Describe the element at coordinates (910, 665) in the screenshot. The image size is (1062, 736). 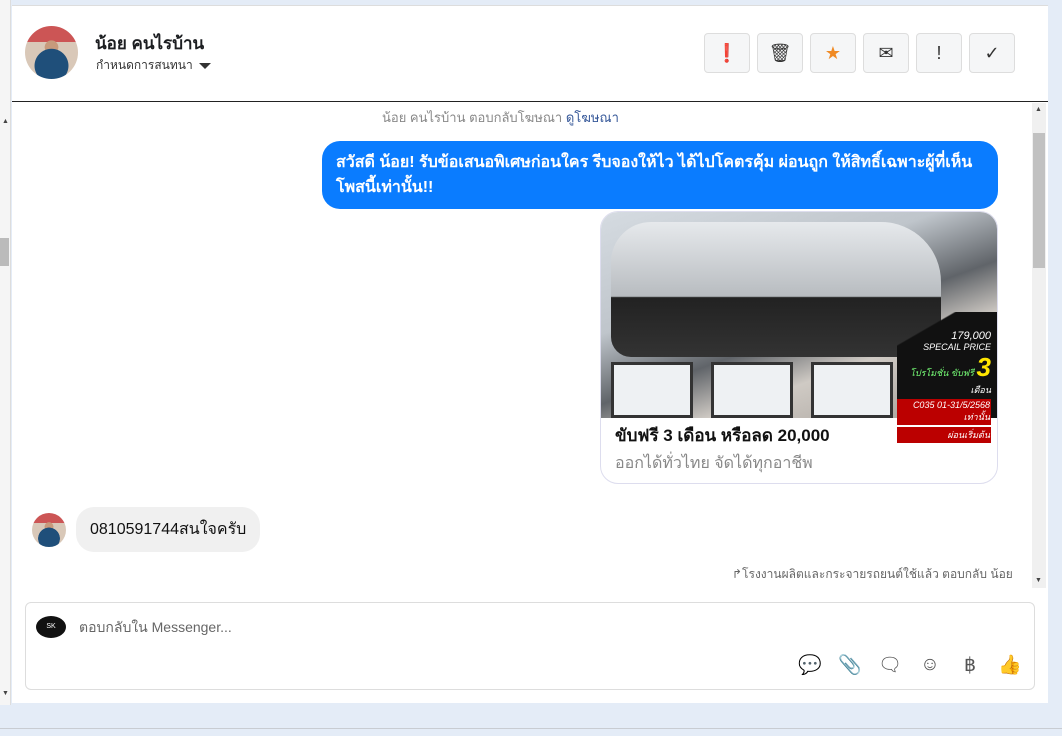
I see `composer-actions: 💬 📎 🗨 ☺ ฿ 👍` at that location.